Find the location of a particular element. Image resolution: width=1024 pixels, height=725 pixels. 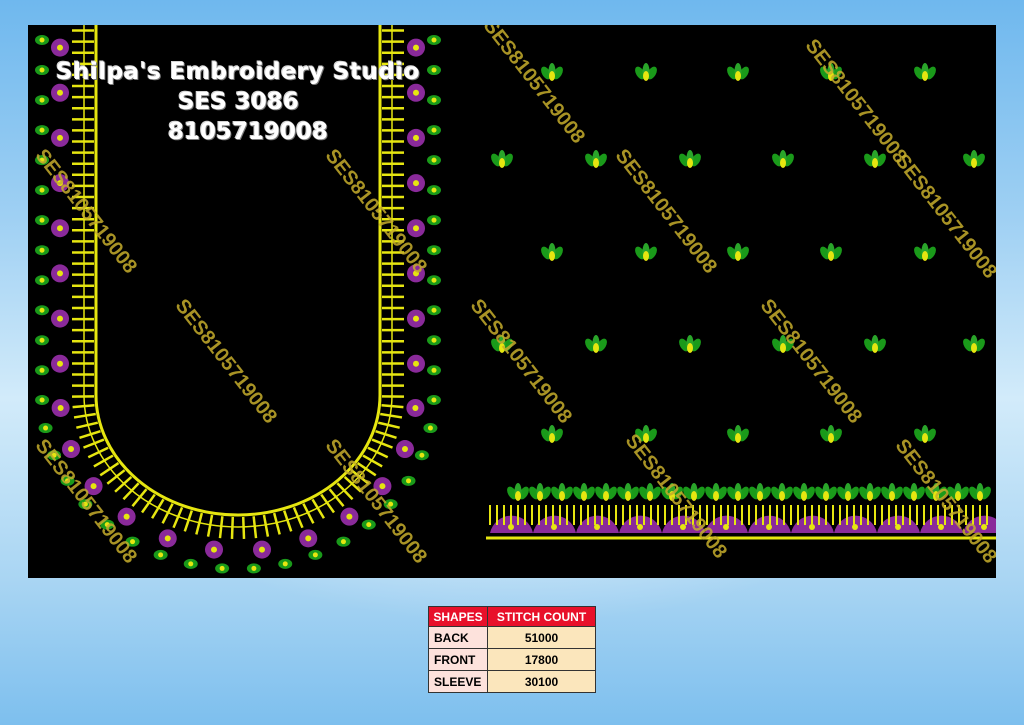

table-row: SLEEVE 30100 is located at coordinates (512, 681).